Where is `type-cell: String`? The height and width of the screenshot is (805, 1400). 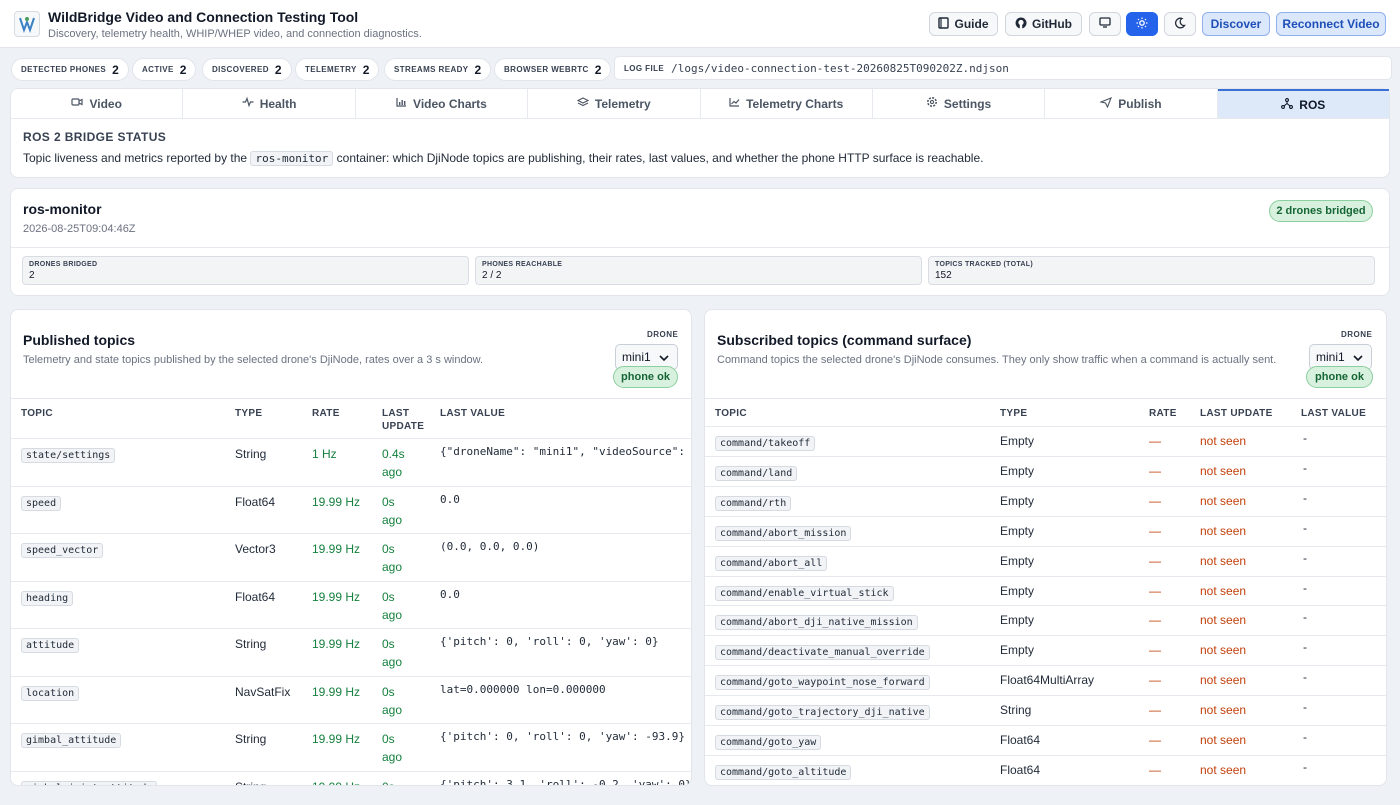 type-cell: String is located at coordinates (251, 644).